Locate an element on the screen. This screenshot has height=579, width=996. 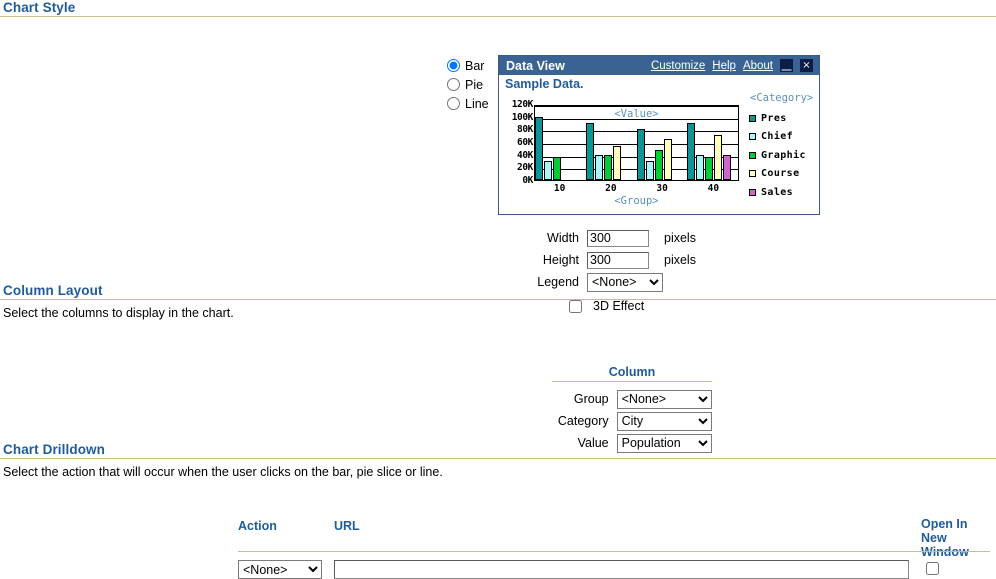
customize-link: Customize is located at coordinates (678, 66).